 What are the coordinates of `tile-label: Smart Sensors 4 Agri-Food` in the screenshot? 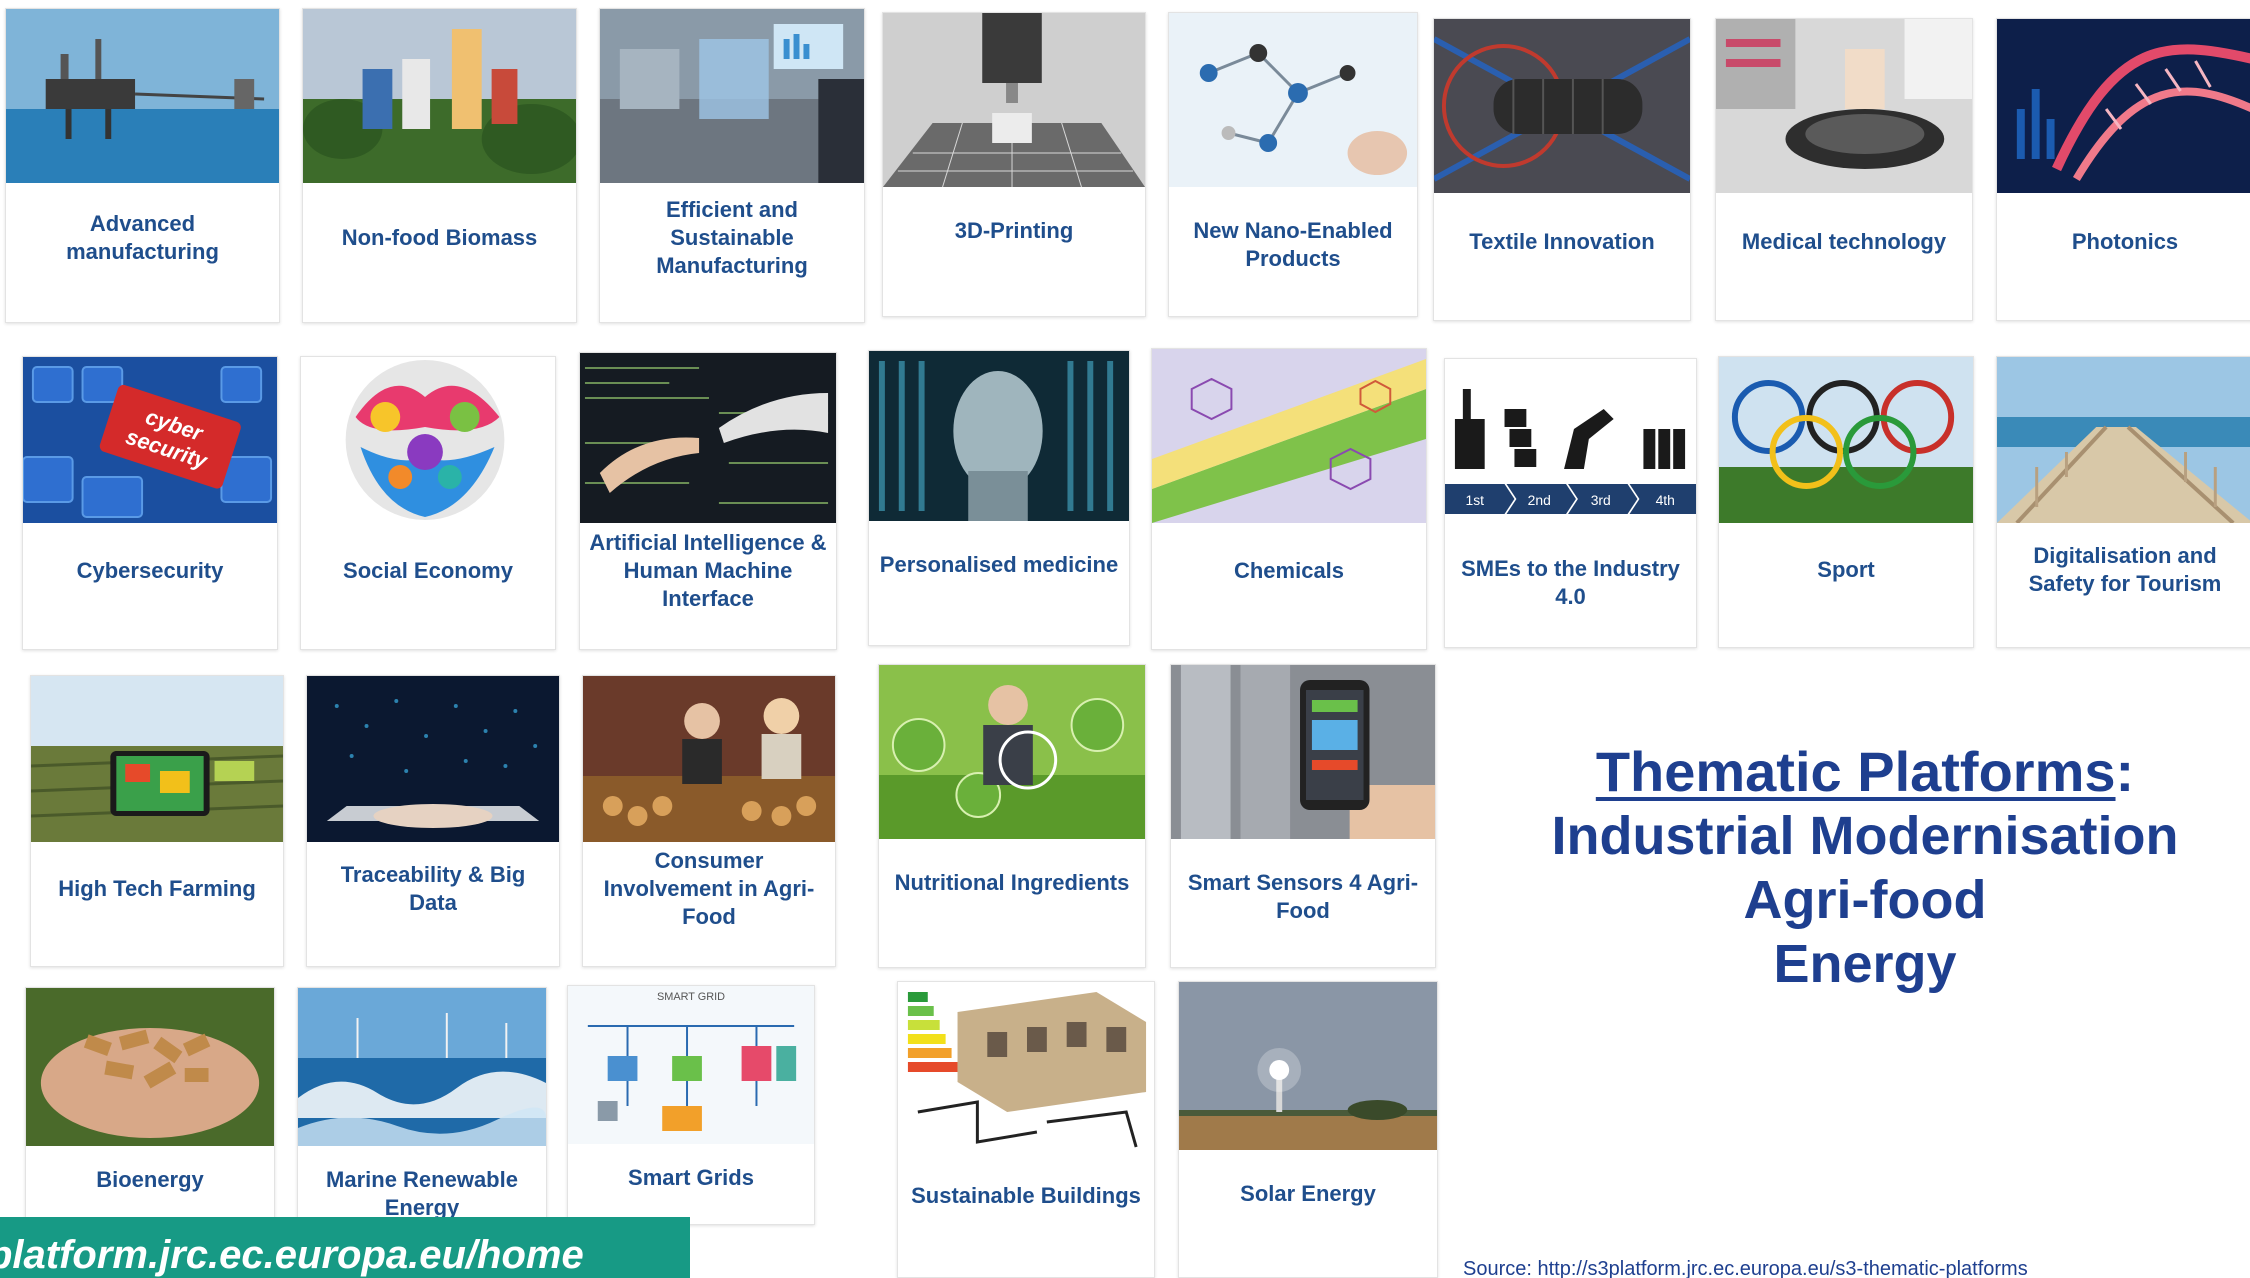 It's located at (1303, 896).